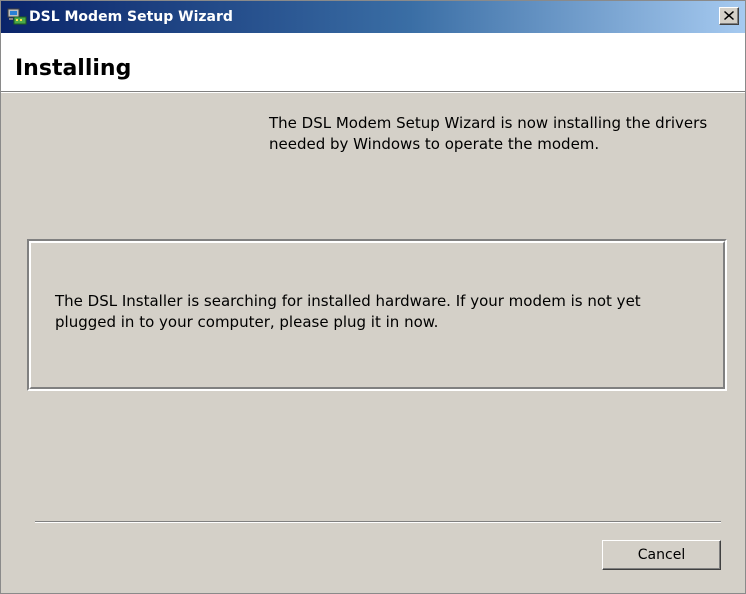 The width and height of the screenshot is (746, 594). I want to click on title-bar: DSL Modem Setup Wizard, so click(373, 17).